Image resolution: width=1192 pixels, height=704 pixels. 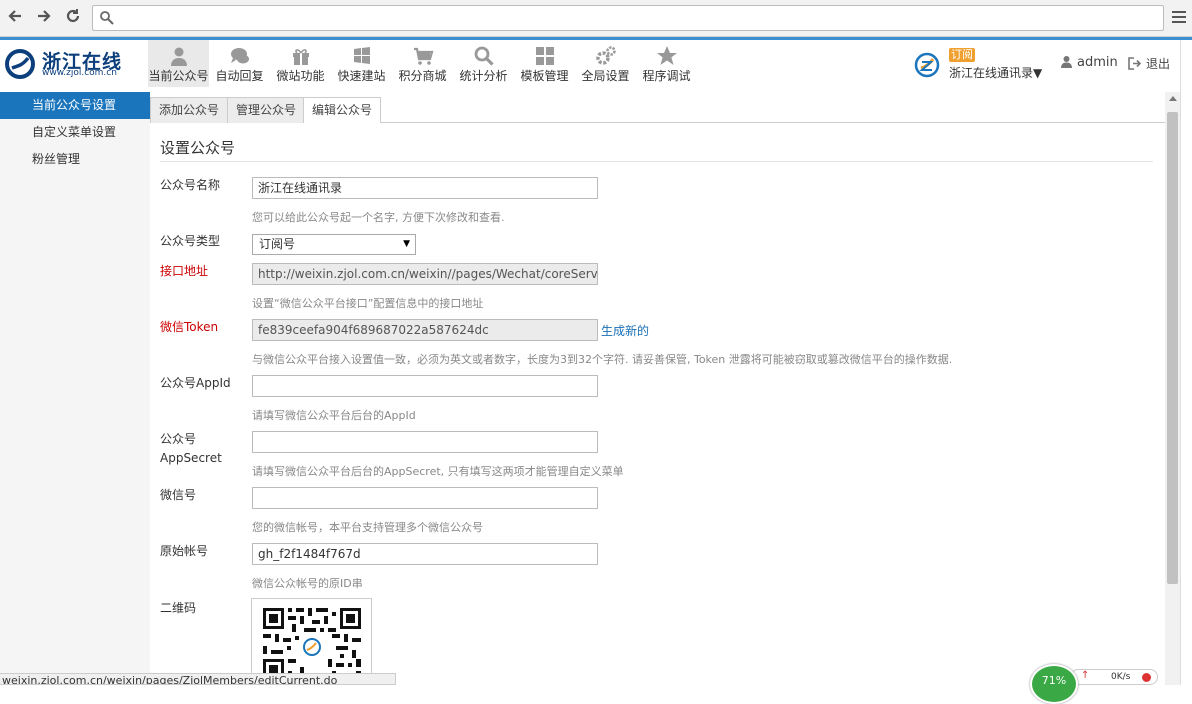 What do you see at coordinates (239, 56) in the screenshot?
I see `chat-icon` at bounding box center [239, 56].